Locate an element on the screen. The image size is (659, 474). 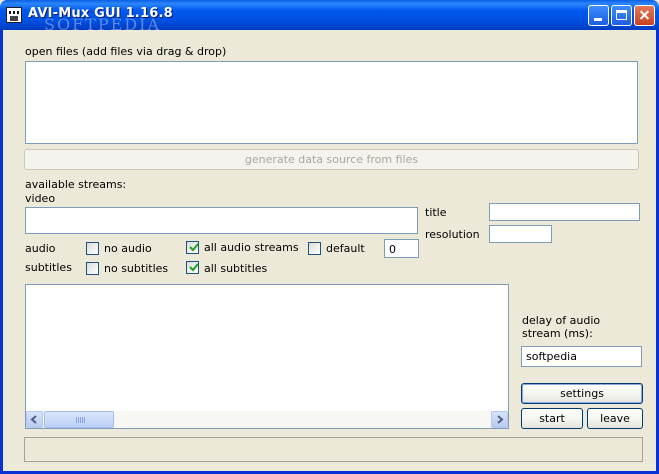
maximize-icon is located at coordinates (621, 15).